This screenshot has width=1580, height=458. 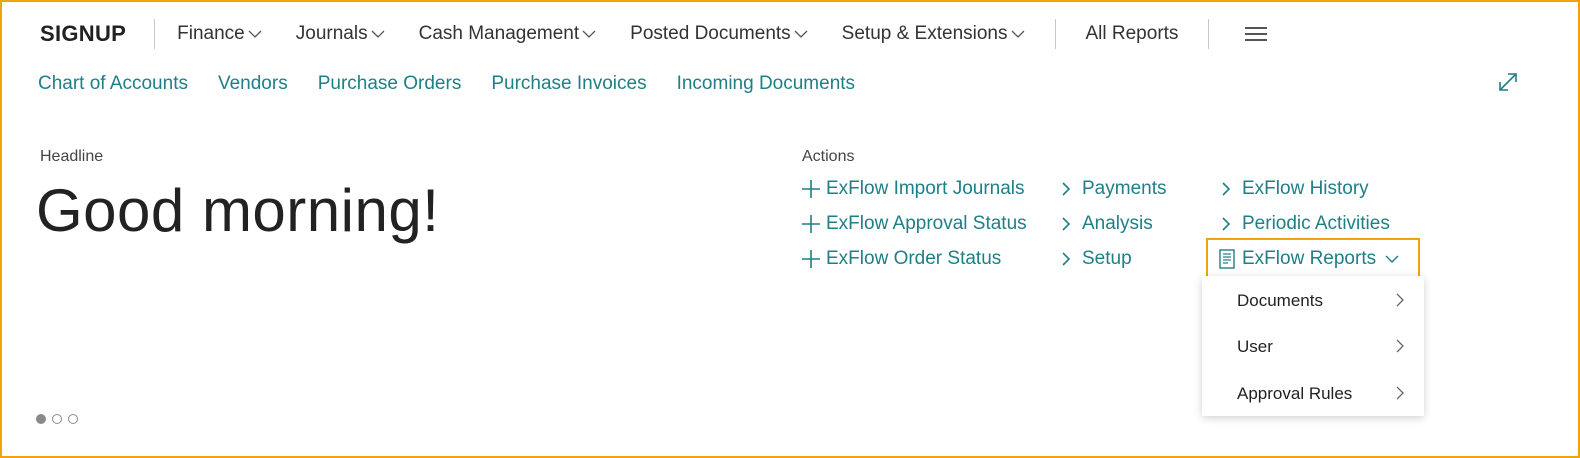 I want to click on nav-menu-finance: Finance, so click(x=219, y=34).